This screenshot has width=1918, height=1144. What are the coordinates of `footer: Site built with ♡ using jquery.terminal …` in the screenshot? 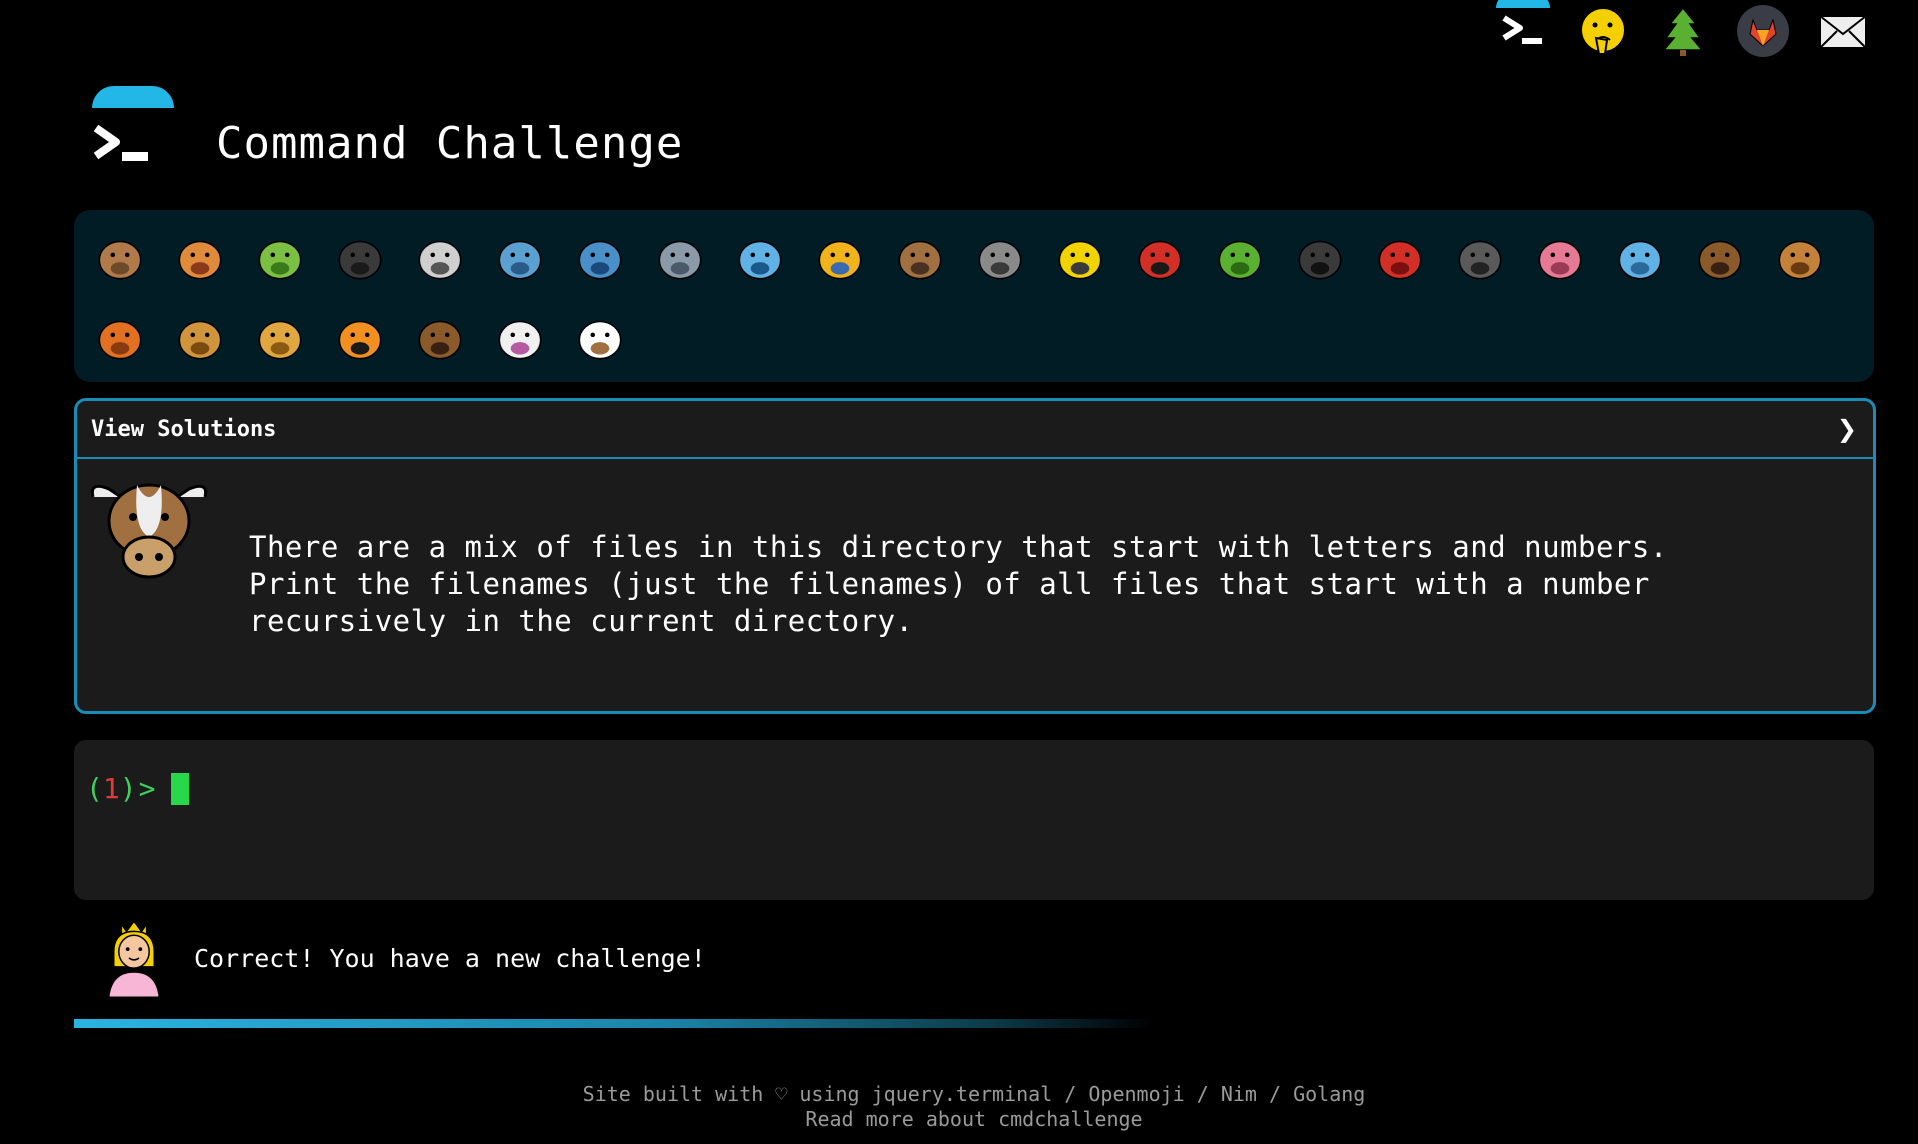 It's located at (959, 1107).